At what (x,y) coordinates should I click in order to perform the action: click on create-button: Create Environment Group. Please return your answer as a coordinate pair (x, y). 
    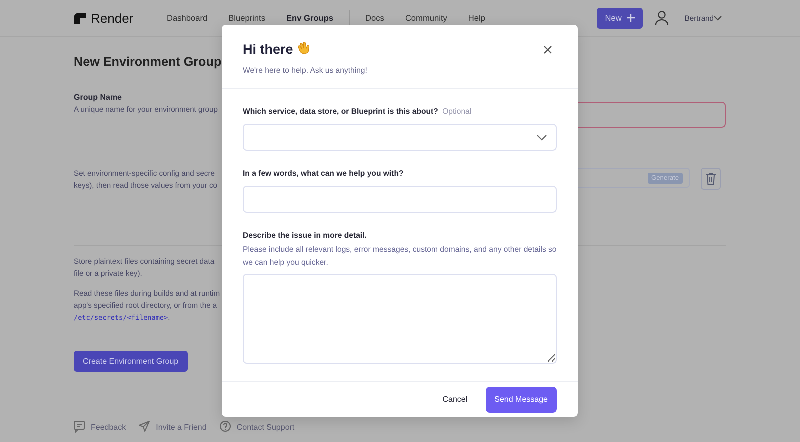
    Looking at the image, I should click on (131, 361).